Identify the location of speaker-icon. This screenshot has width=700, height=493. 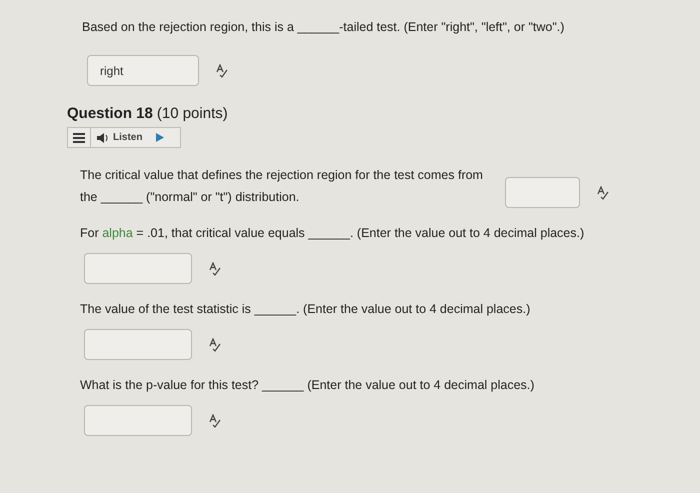
(103, 137).